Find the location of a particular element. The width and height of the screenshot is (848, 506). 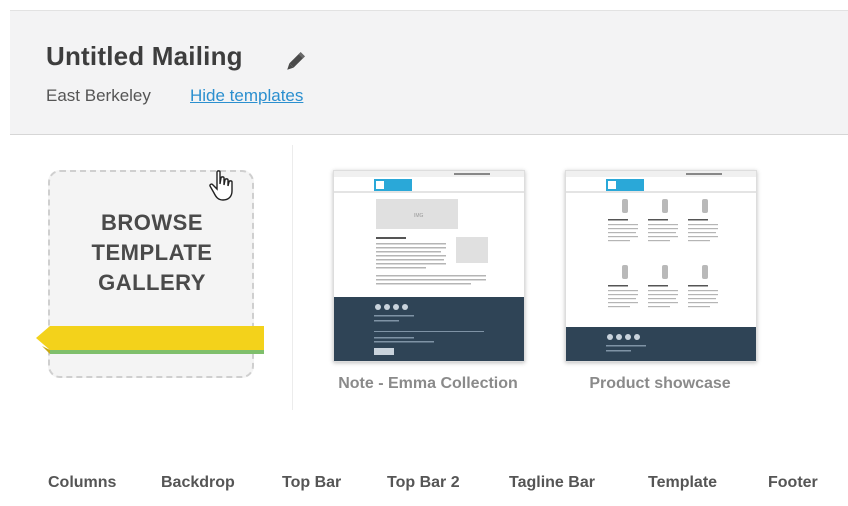

email-preview-product is located at coordinates (661, 266).